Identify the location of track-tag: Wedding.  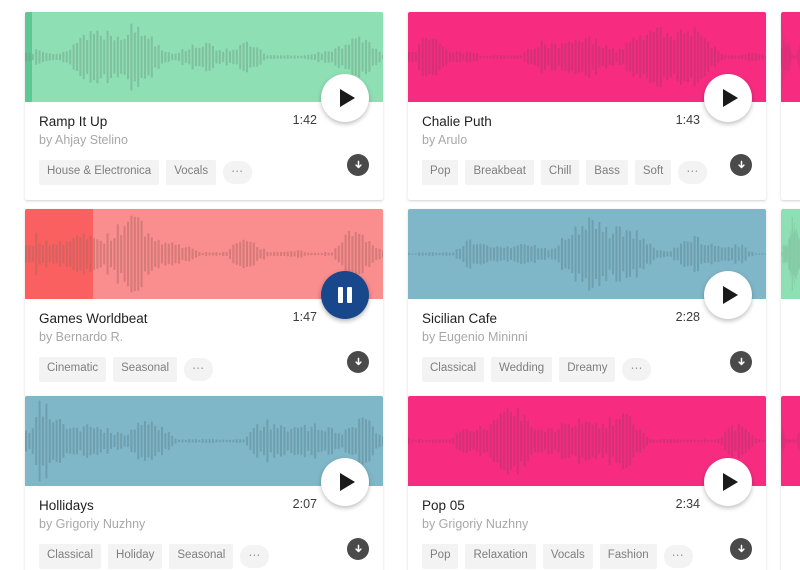
(522, 369).